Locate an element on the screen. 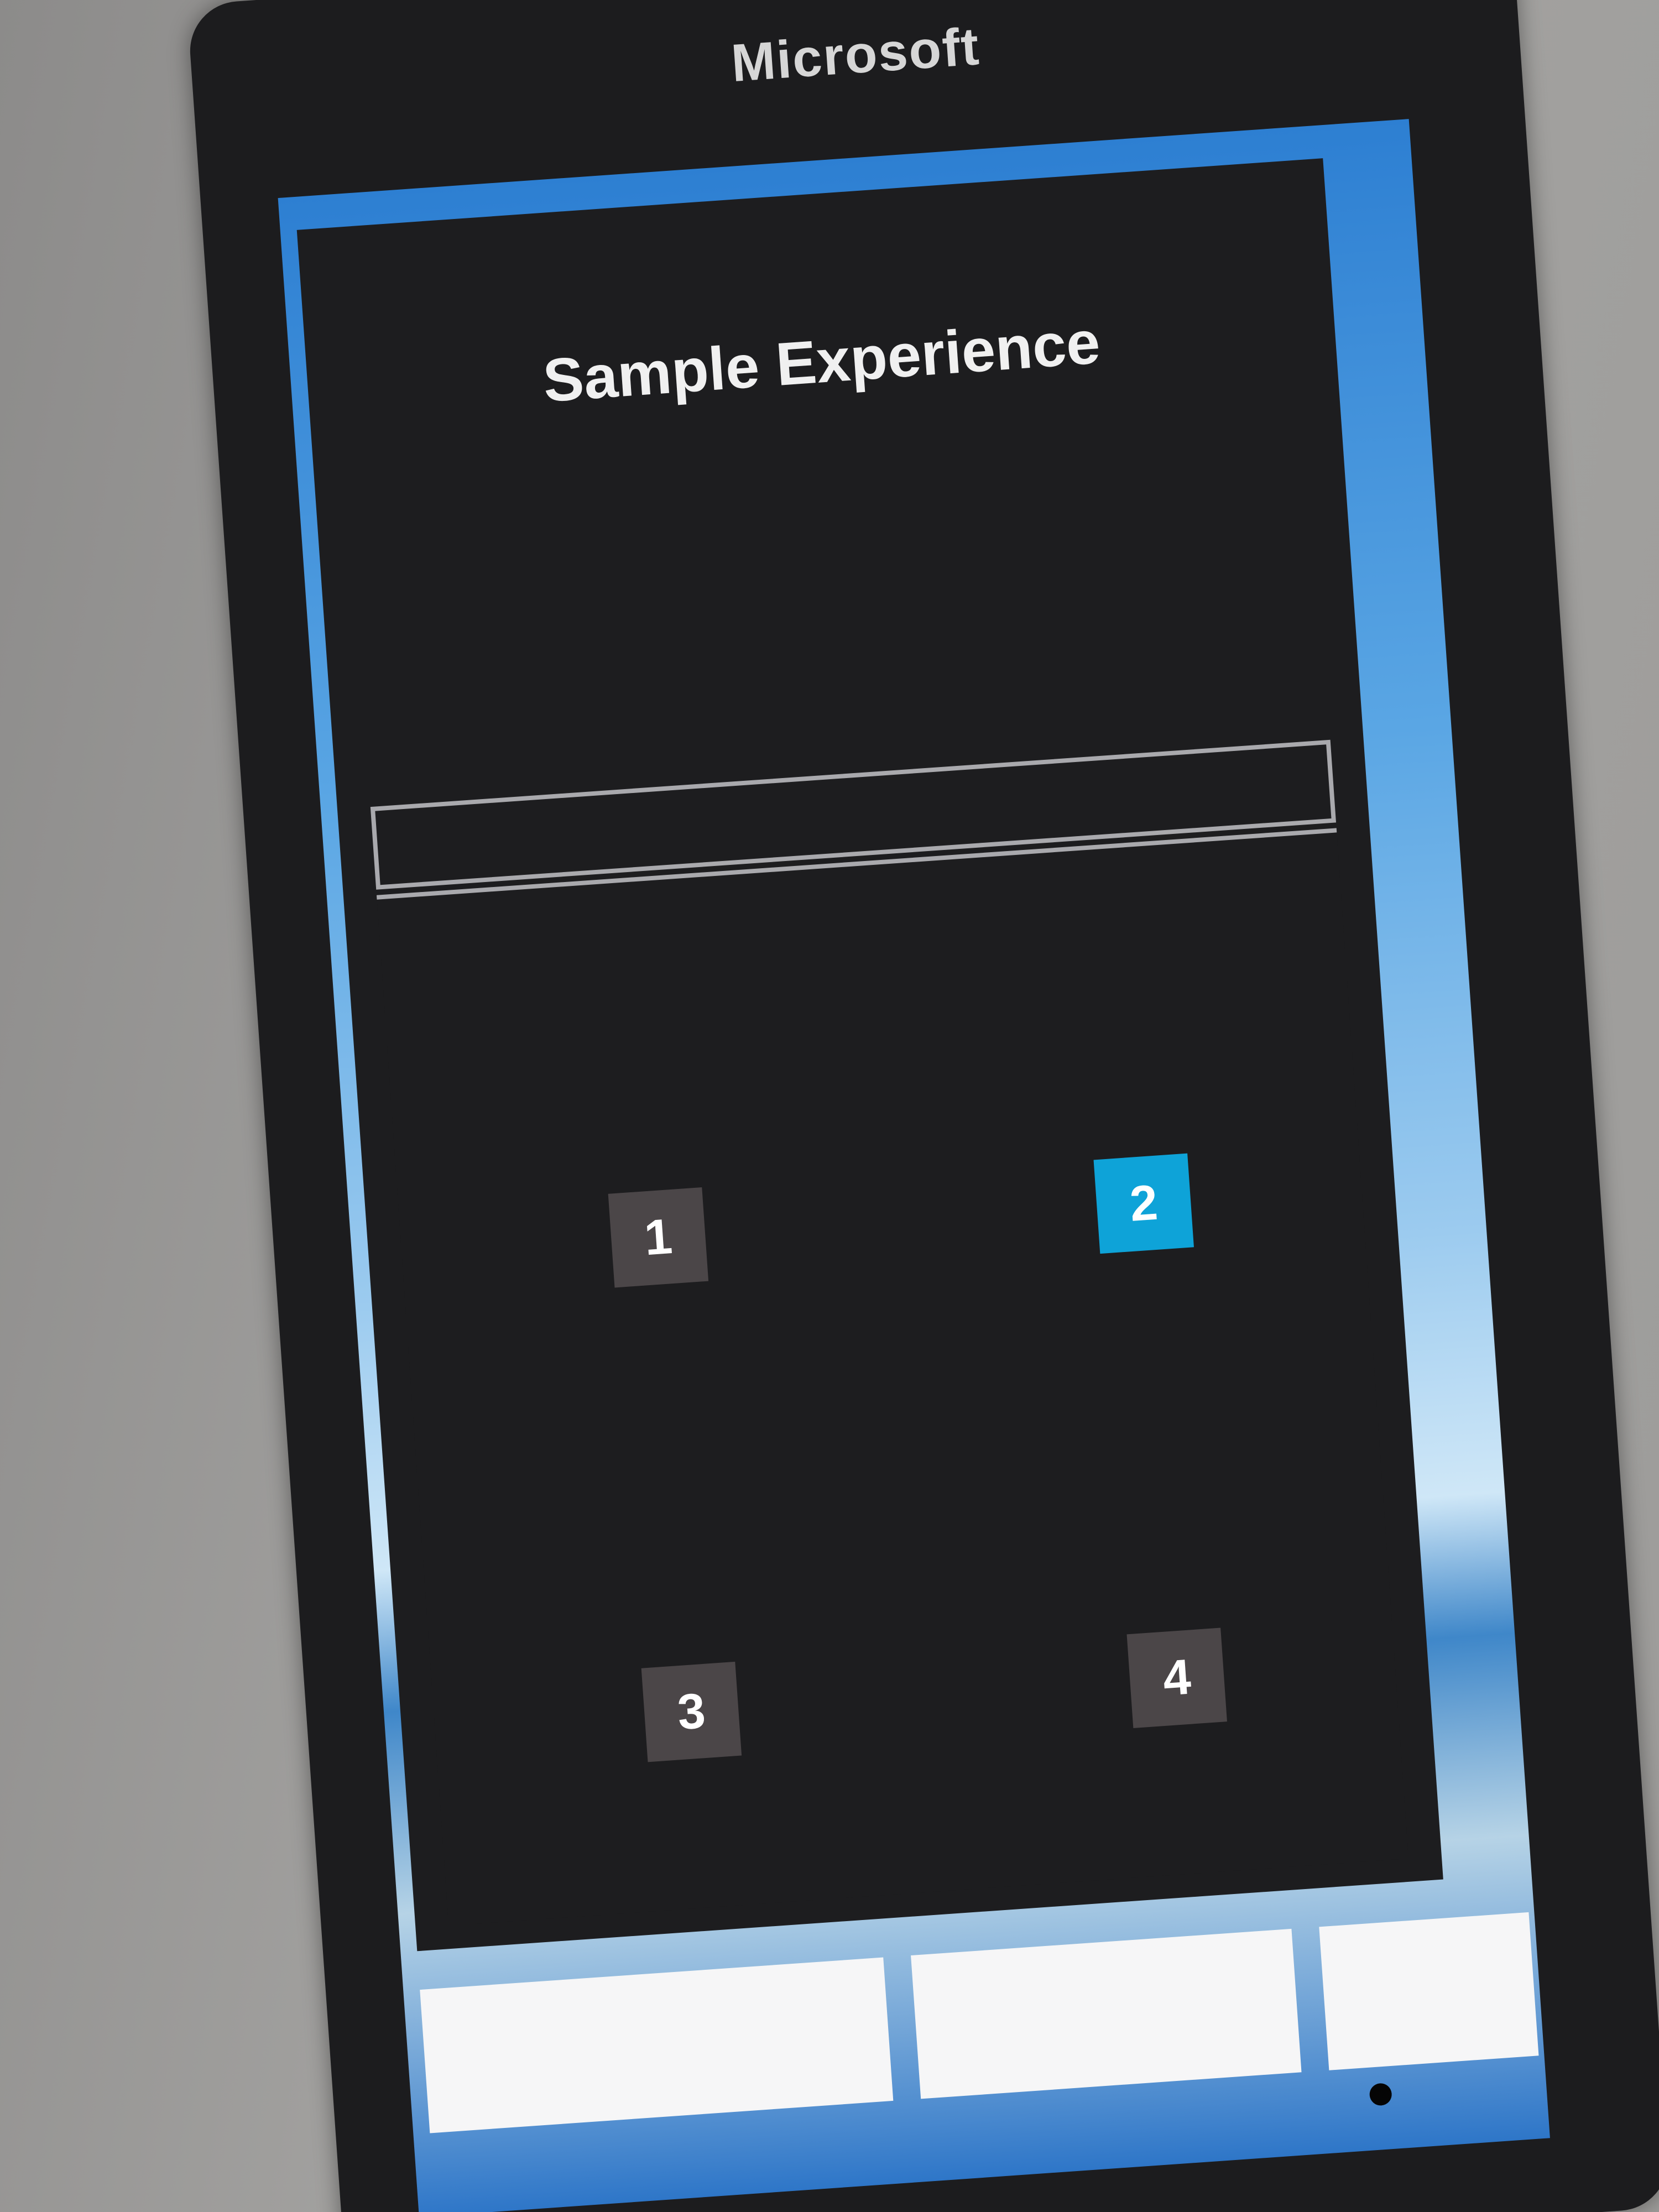 Image resolution: width=1659 pixels, height=2212 pixels. dialog-title: Sample Experience is located at coordinates (822, 361).